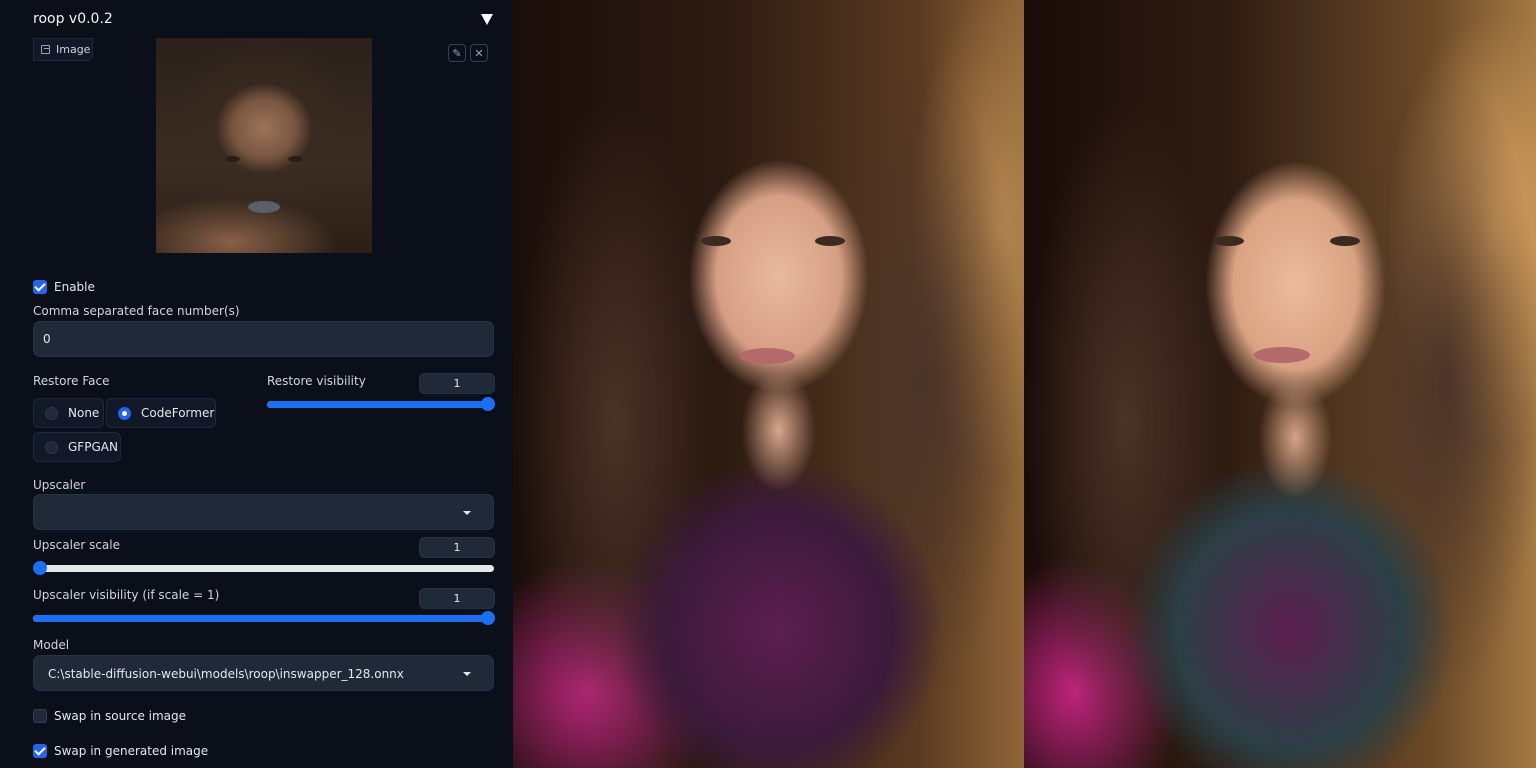  I want to click on radio-codeformer: CodeFormer, so click(161, 413).